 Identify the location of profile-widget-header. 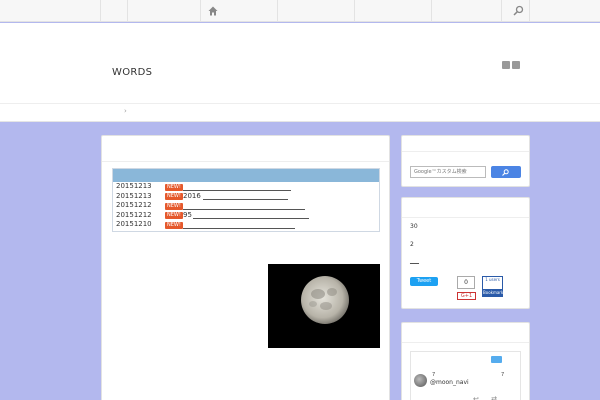
(465, 208).